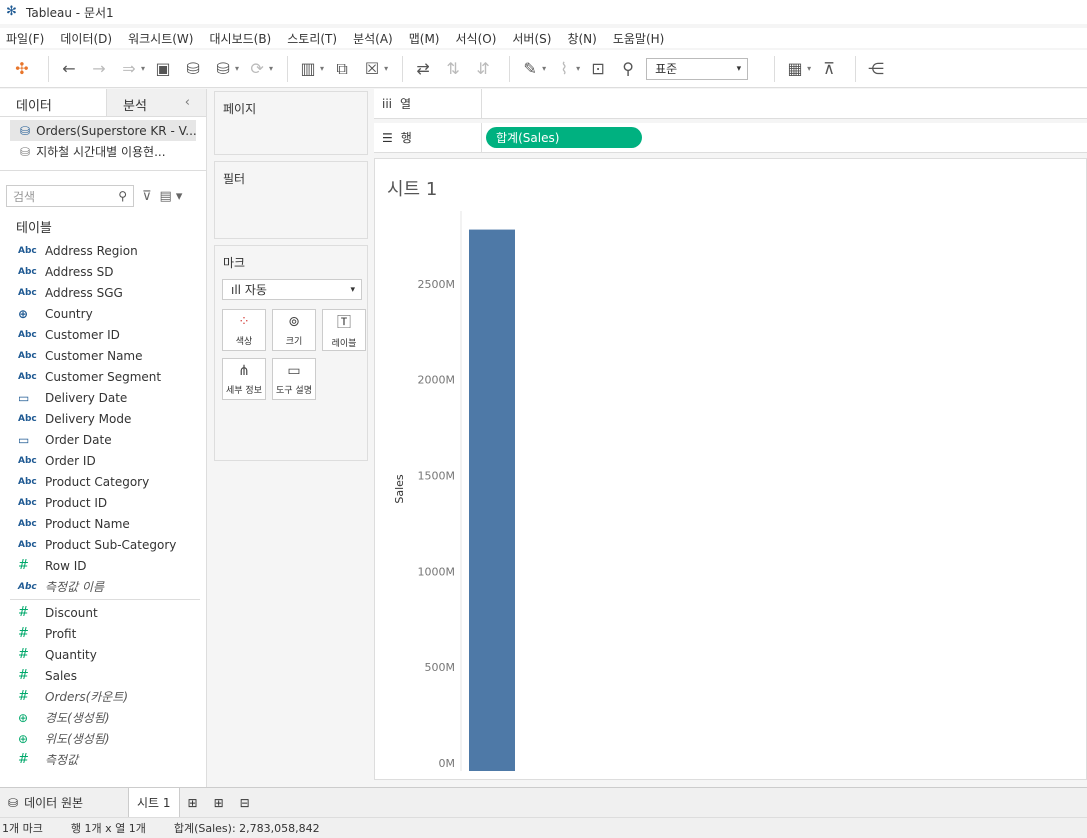  What do you see at coordinates (483, 69) in the screenshot?
I see `sort-descending-icon: ⇵` at bounding box center [483, 69].